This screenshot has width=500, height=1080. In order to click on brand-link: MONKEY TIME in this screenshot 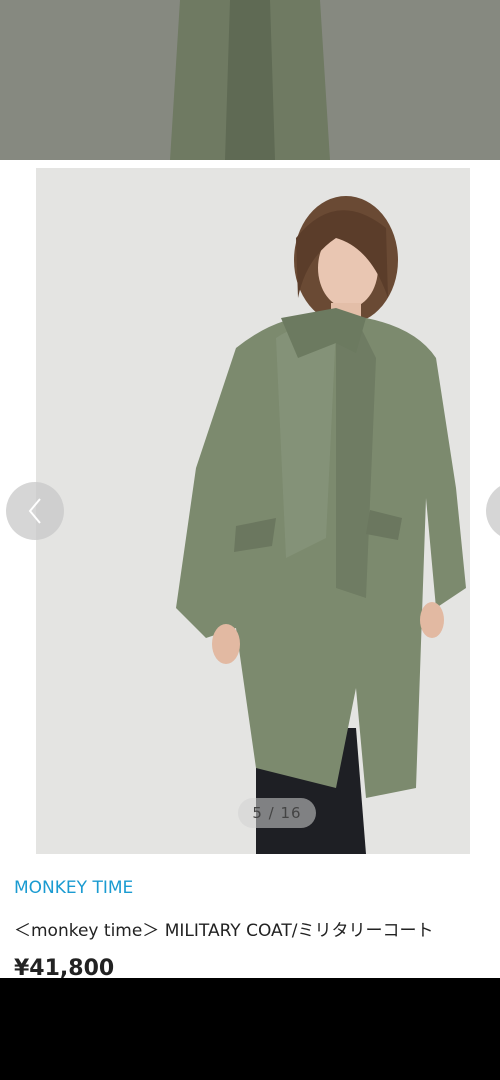, I will do `click(73, 888)`.